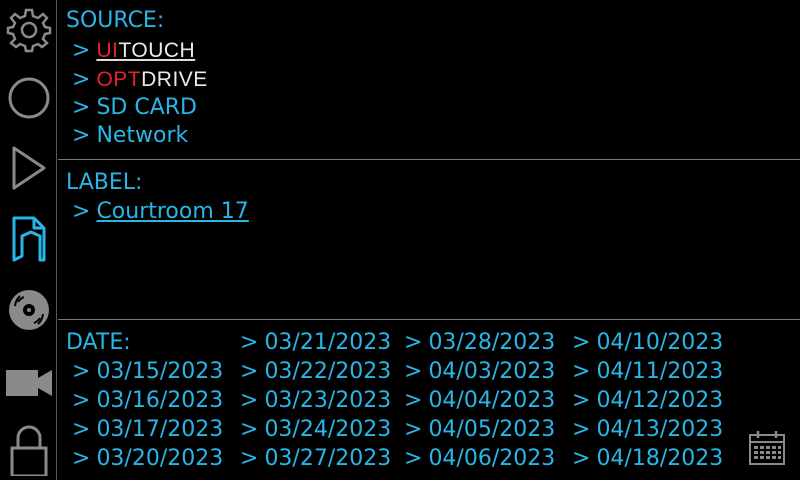  I want to click on camera-button, so click(29, 382).